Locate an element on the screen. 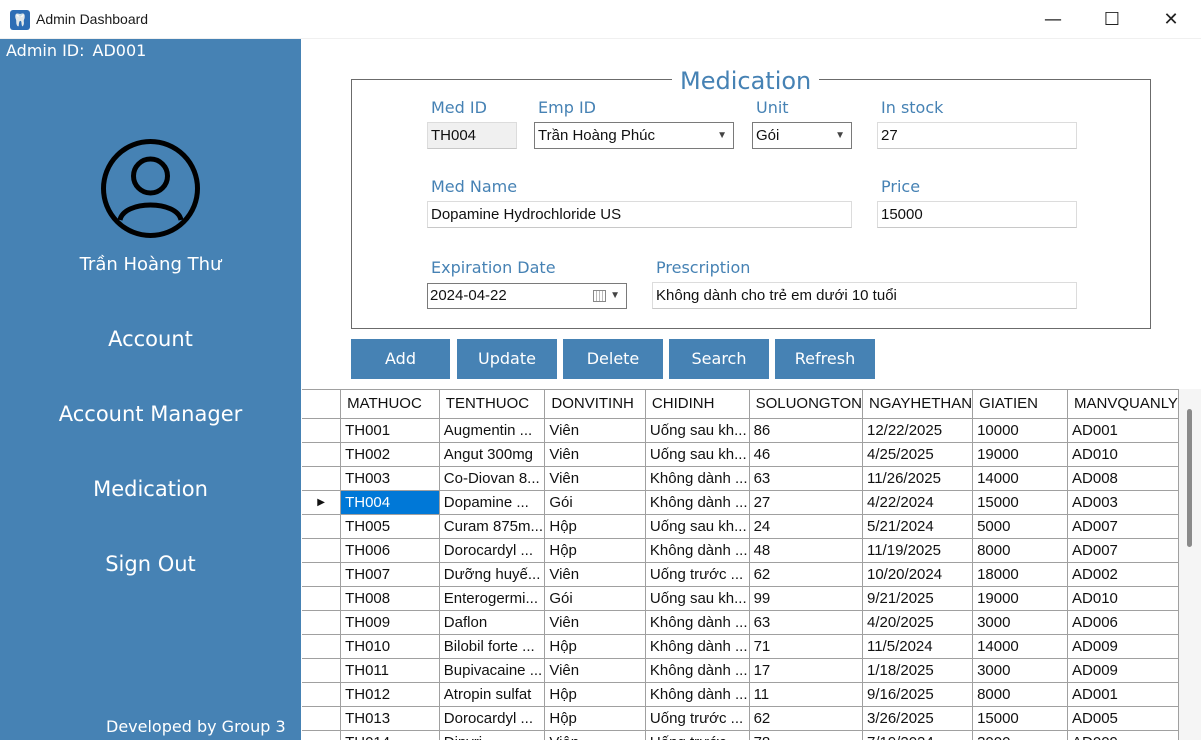 Image resolution: width=1201 pixels, height=740 pixels. table-cell: Gói is located at coordinates (595, 598).